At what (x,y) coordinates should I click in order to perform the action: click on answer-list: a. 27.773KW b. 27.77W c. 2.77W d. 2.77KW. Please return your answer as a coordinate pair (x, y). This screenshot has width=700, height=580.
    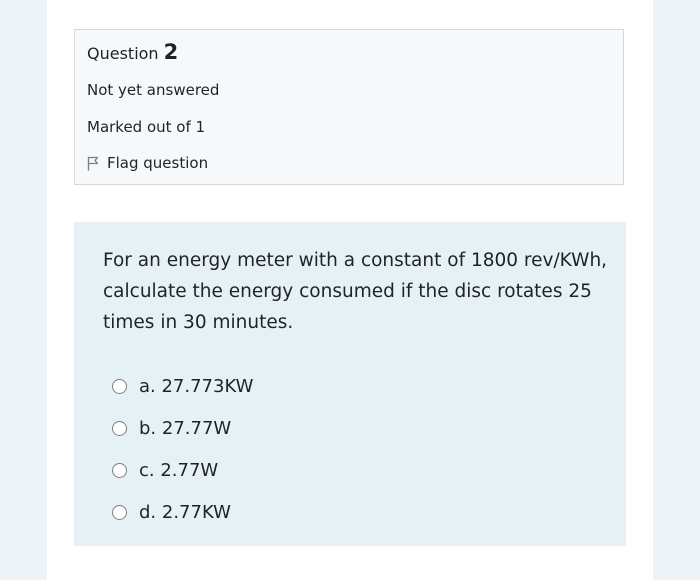
    Looking at the image, I should click on (182, 449).